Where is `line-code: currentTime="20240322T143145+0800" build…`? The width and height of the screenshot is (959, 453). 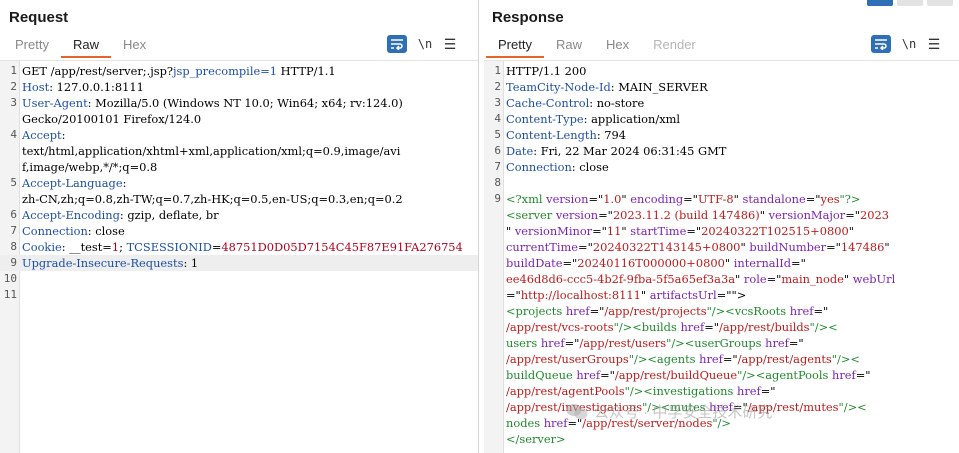 line-code: currentTime="20240322T143145+0800" build… is located at coordinates (728, 247).